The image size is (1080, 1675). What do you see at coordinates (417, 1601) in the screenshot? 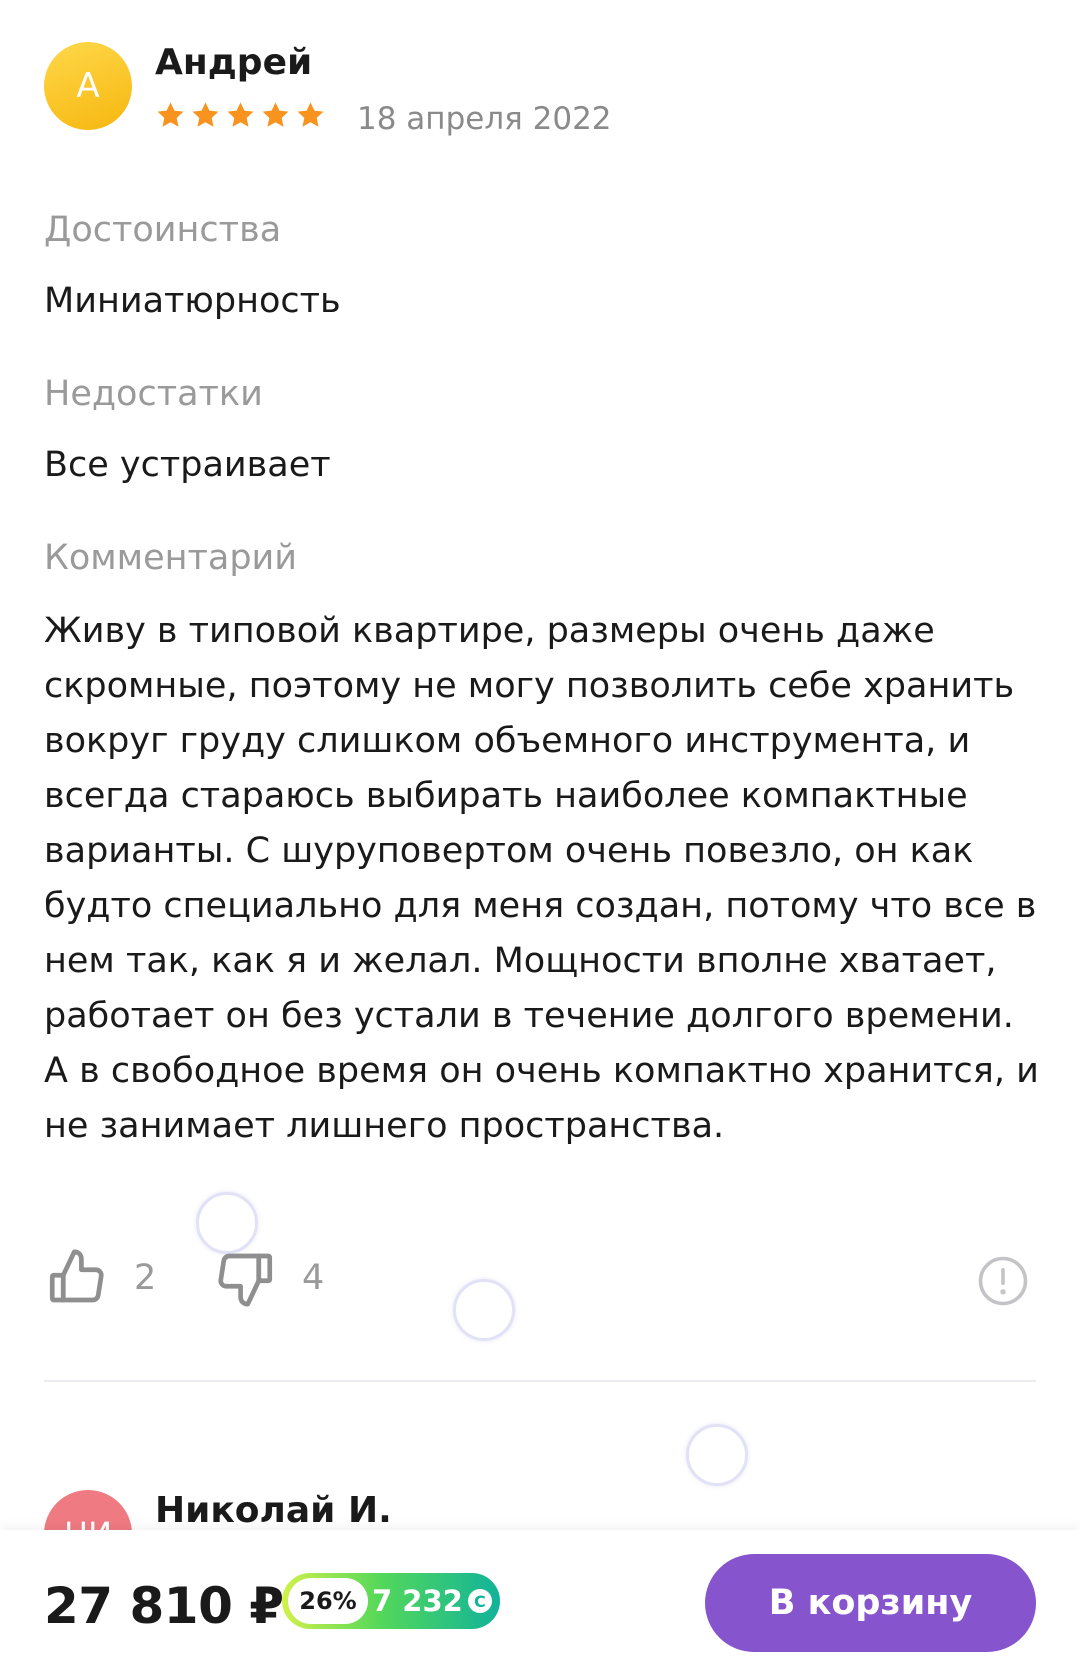
I see `bonus-amount: 7 232` at bounding box center [417, 1601].